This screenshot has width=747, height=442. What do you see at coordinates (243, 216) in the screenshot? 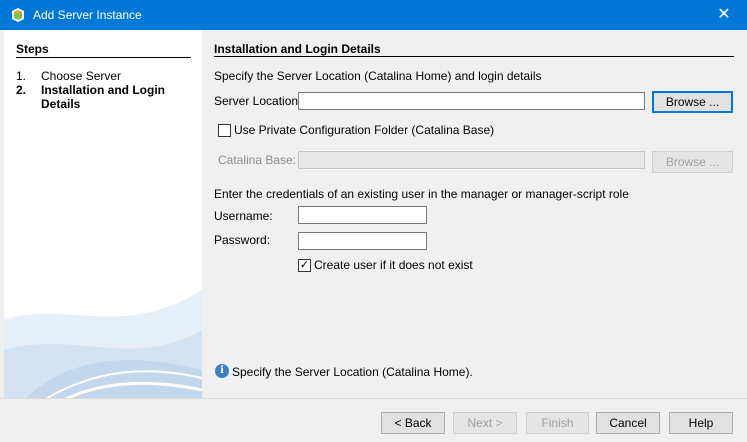
I see `username-label: Username:` at bounding box center [243, 216].